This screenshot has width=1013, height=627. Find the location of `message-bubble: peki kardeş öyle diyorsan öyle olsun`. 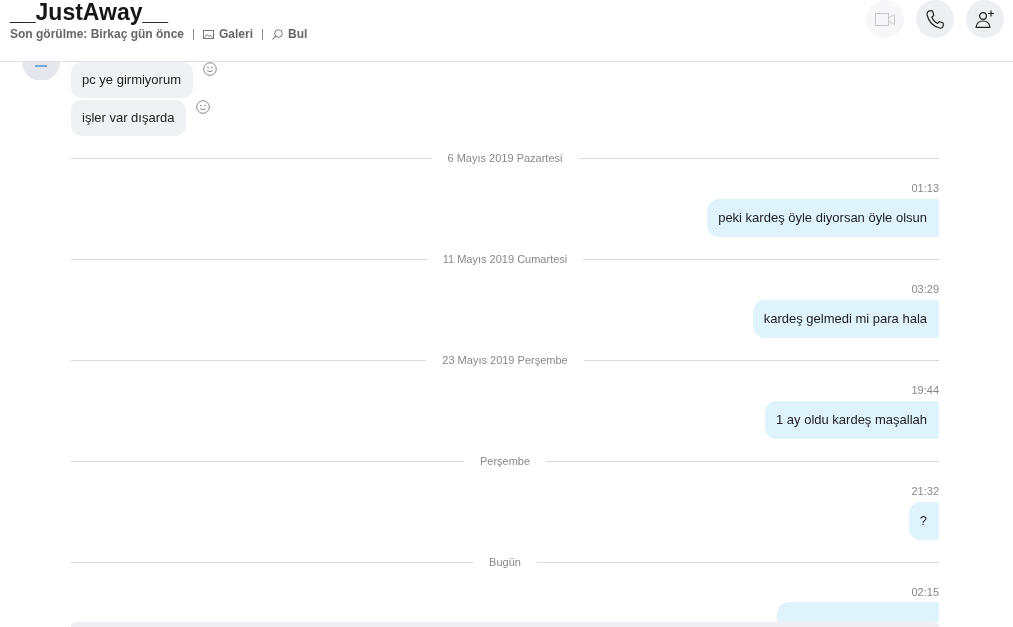

message-bubble: peki kardeş öyle diyorsan öyle olsun is located at coordinates (823, 218).